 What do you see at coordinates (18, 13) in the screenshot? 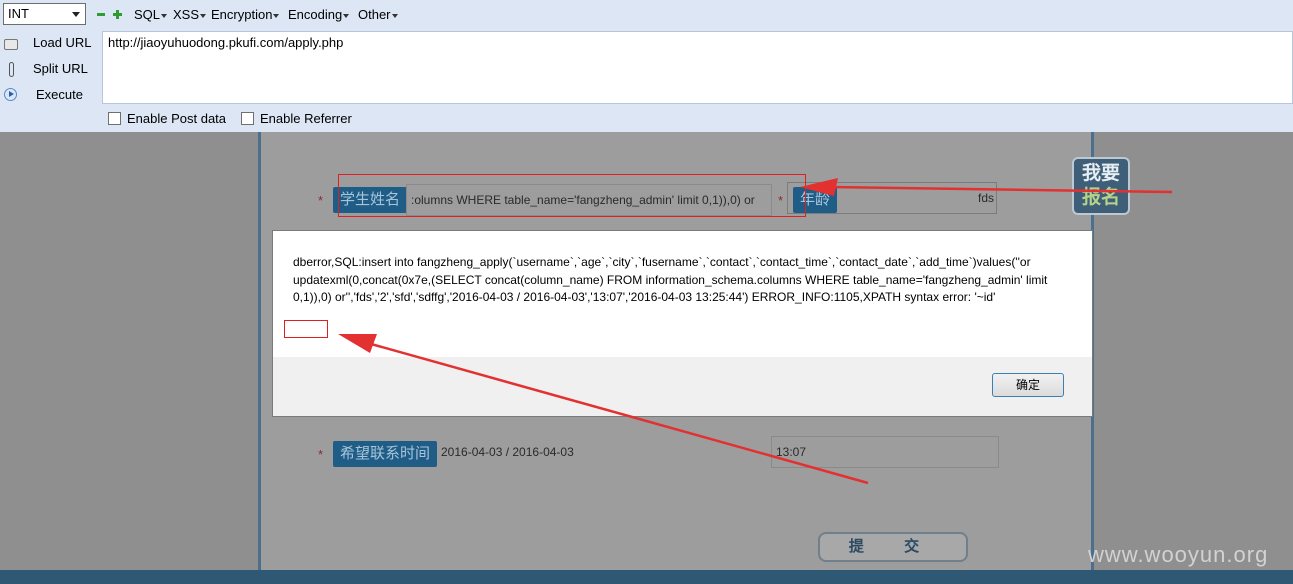
I see `type-select-value: INT` at bounding box center [18, 13].